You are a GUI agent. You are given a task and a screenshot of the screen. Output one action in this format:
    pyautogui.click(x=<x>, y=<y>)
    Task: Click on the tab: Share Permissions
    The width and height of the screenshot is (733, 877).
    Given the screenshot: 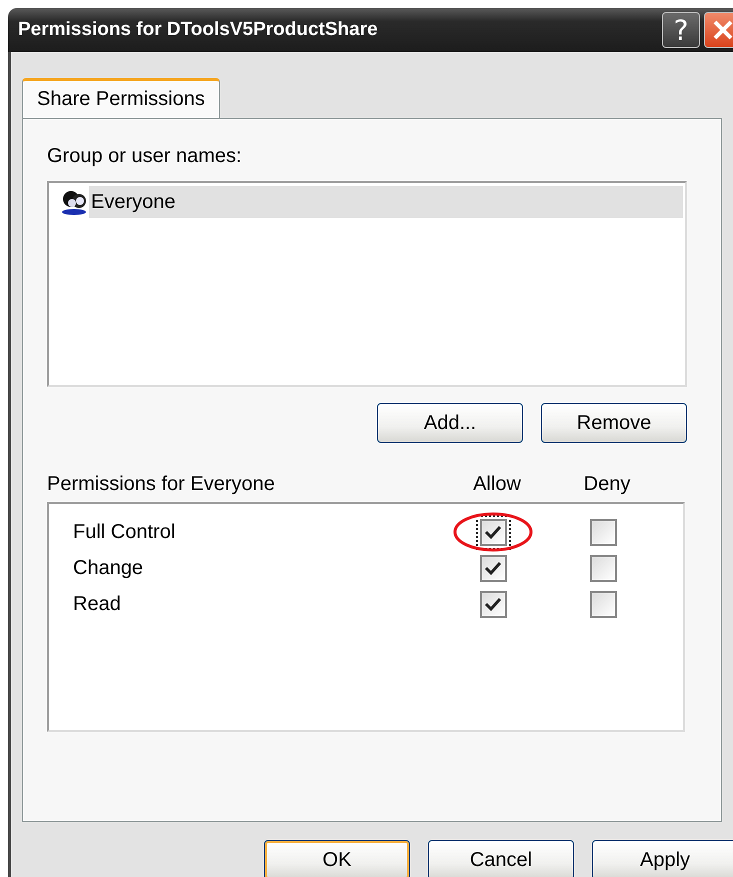 What is the action you would take?
    pyautogui.click(x=121, y=98)
    